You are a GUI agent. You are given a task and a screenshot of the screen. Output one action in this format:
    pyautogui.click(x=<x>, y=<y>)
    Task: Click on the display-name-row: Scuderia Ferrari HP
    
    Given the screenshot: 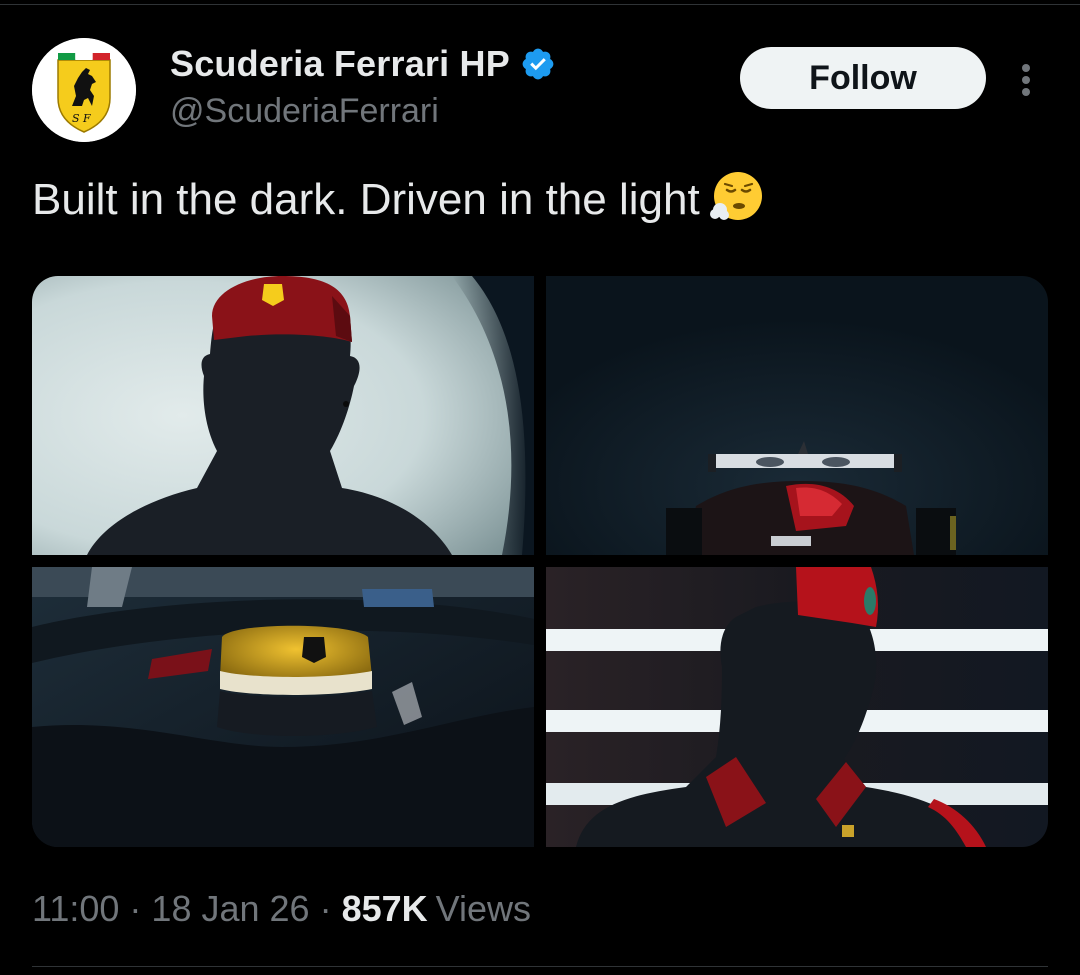 What is the action you would take?
    pyautogui.click(x=363, y=64)
    